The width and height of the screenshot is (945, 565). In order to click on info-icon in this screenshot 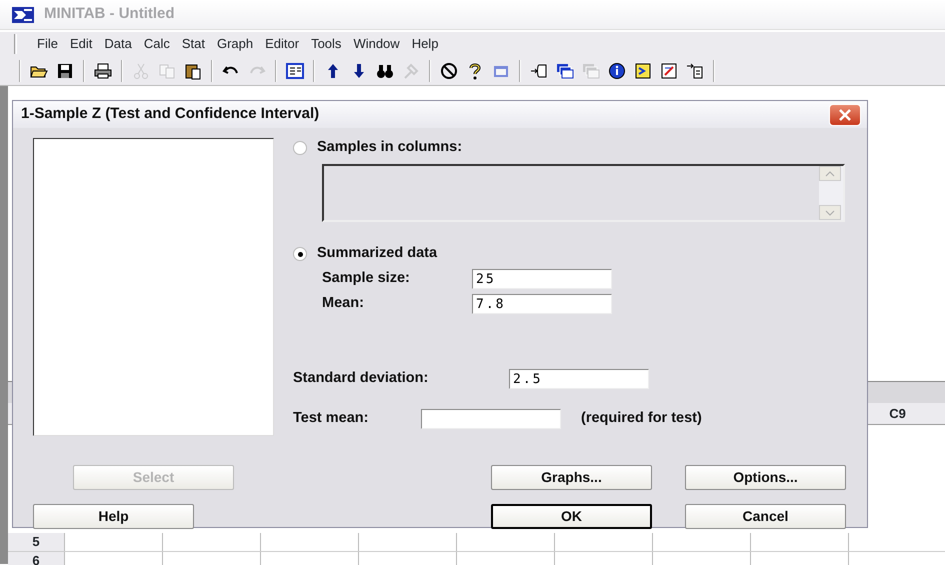, I will do `click(617, 71)`.